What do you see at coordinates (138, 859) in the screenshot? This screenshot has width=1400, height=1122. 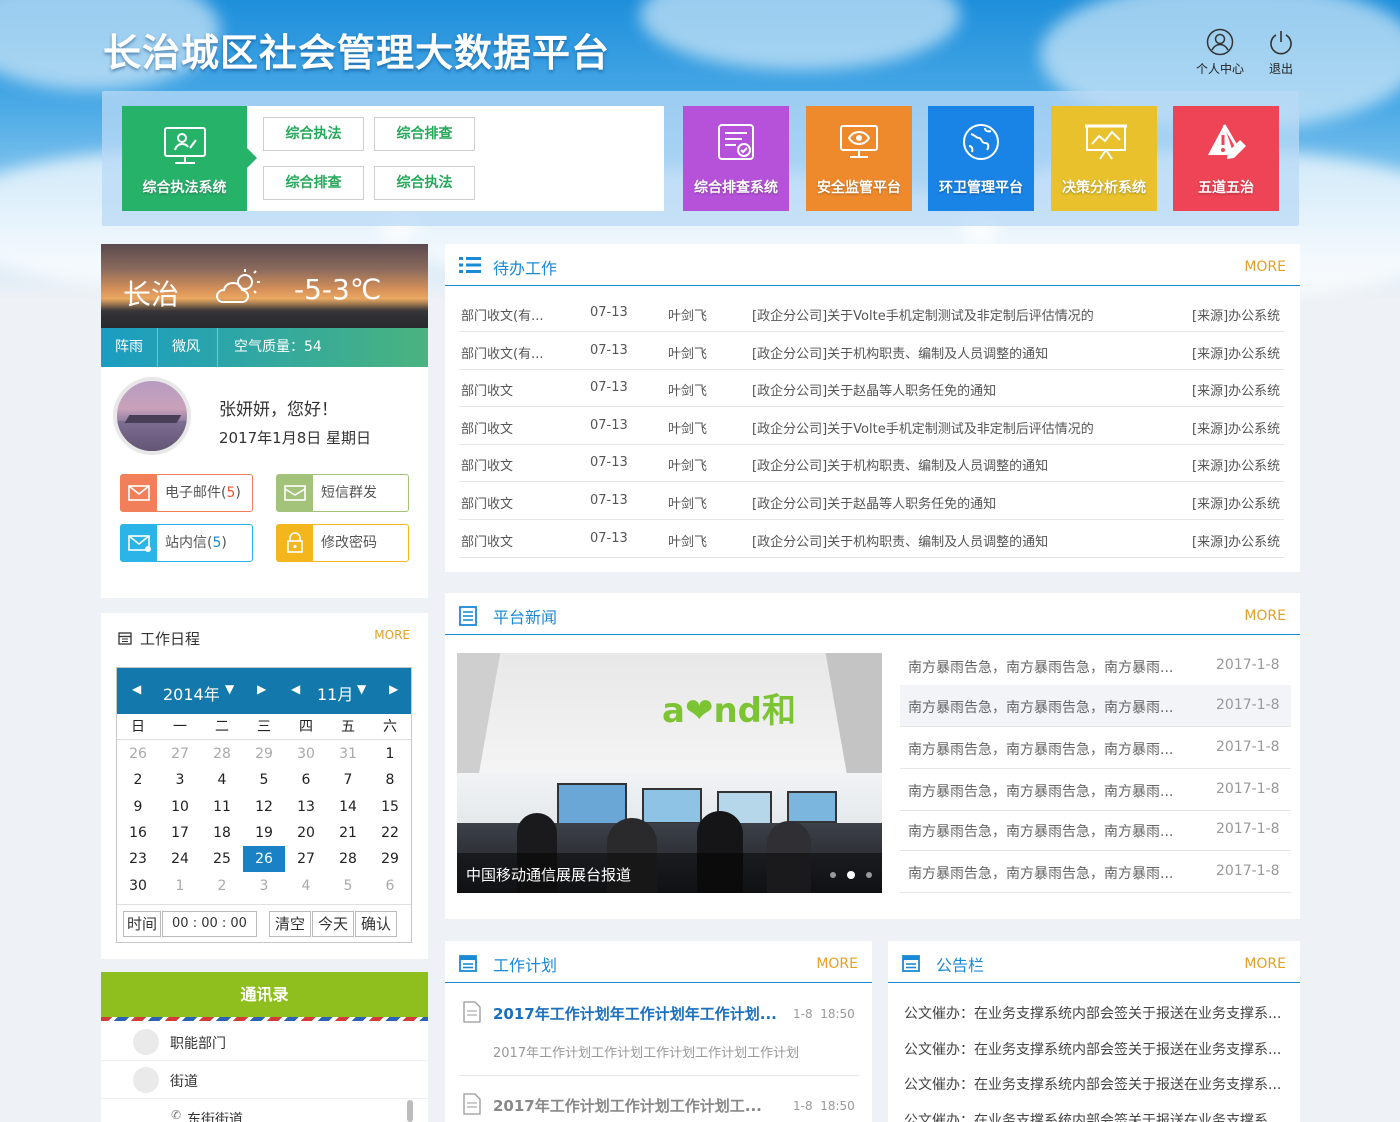 I see `calendar-day: 23` at bounding box center [138, 859].